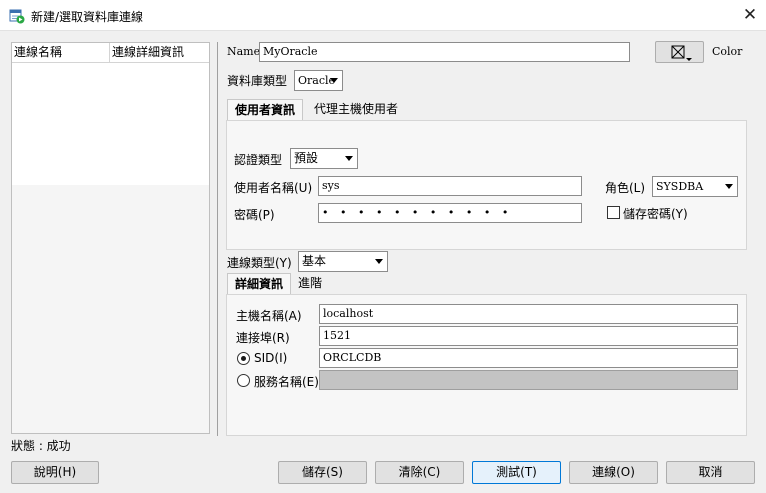 Image resolution: width=766 pixels, height=493 pixels. What do you see at coordinates (17, 16) in the screenshot?
I see `app-icon` at bounding box center [17, 16].